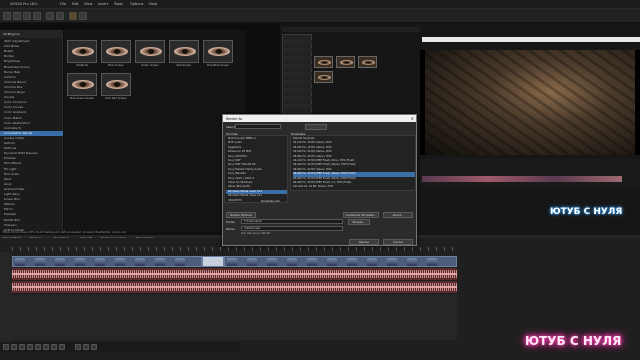  What do you see at coordinates (153, 4) in the screenshot?
I see `menu-help: Help` at bounding box center [153, 4].